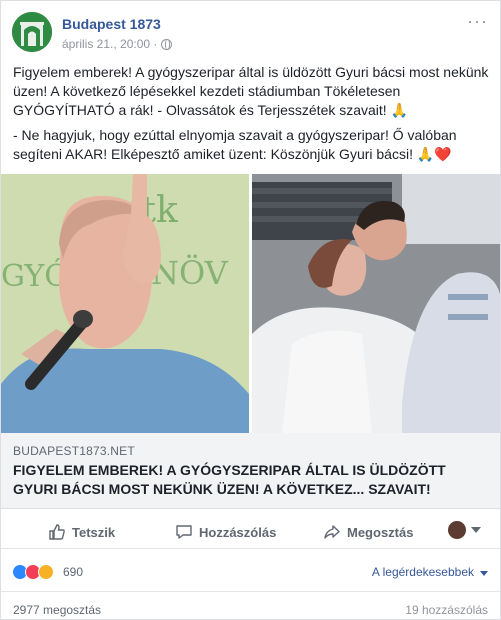 The image size is (501, 620). I want to click on reactions-row: 690 A legérdekesebbek, so click(250, 572).